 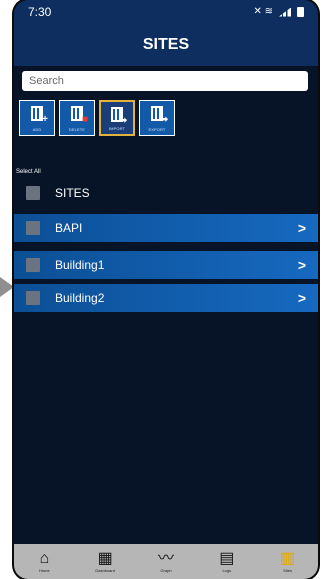 I want to click on pointer-arrow, so click(x=7, y=287).